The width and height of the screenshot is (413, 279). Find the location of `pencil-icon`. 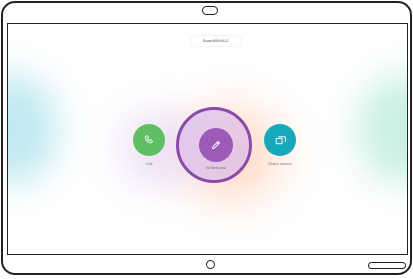

pencil-icon is located at coordinates (216, 145).